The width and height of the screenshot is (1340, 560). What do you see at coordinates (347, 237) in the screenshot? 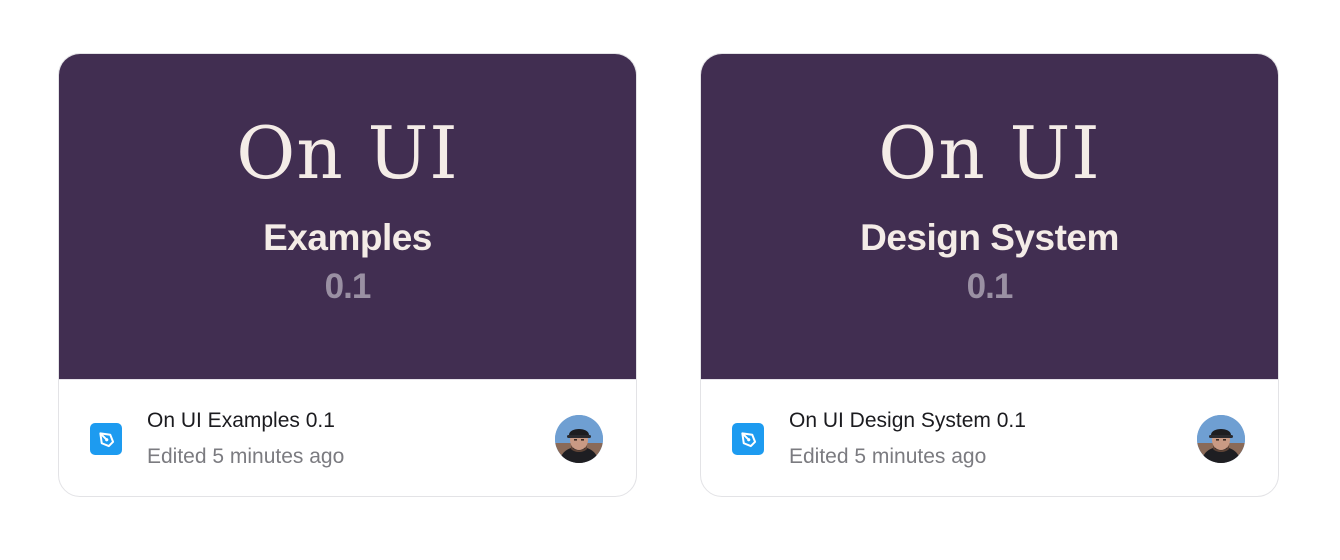
I see `cover-title: Examples` at bounding box center [347, 237].